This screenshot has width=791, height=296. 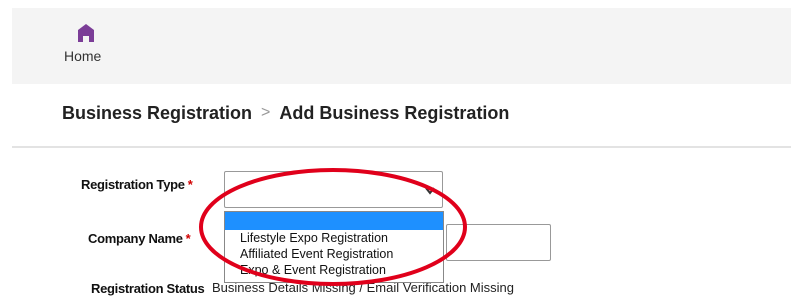 What do you see at coordinates (334, 270) in the screenshot?
I see `dropdown-option-expo-event: Expo & Event Registration` at bounding box center [334, 270].